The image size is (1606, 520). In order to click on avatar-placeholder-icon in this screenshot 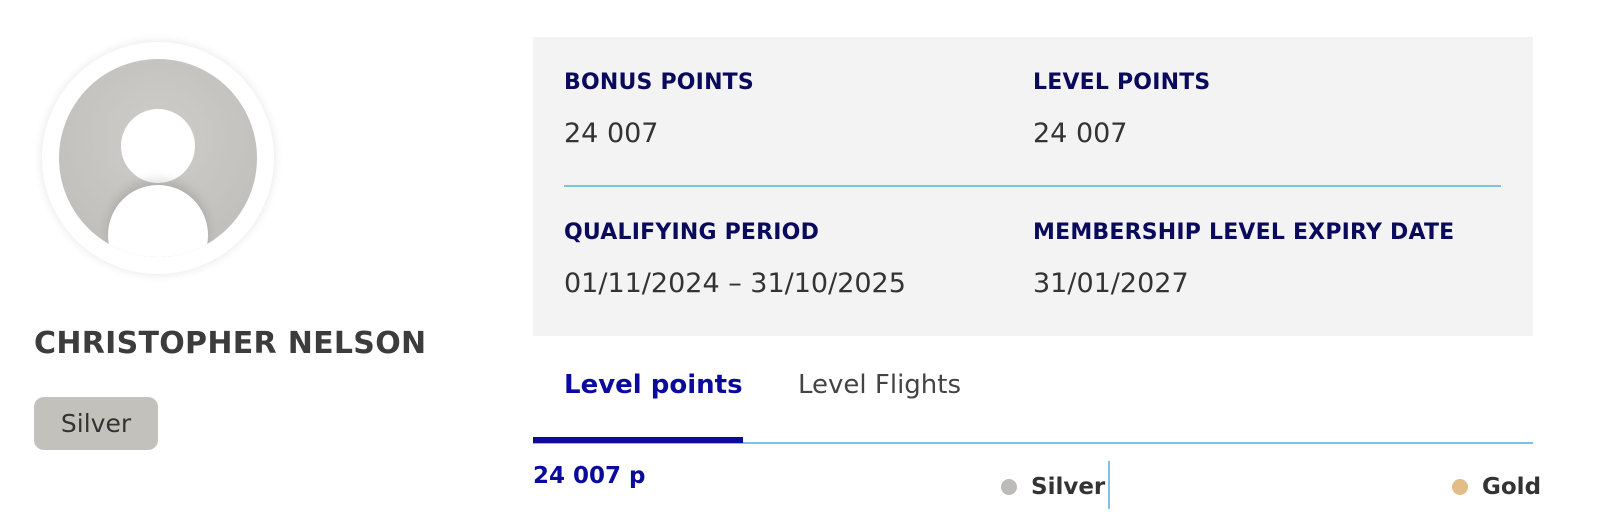, I will do `click(158, 158)`.